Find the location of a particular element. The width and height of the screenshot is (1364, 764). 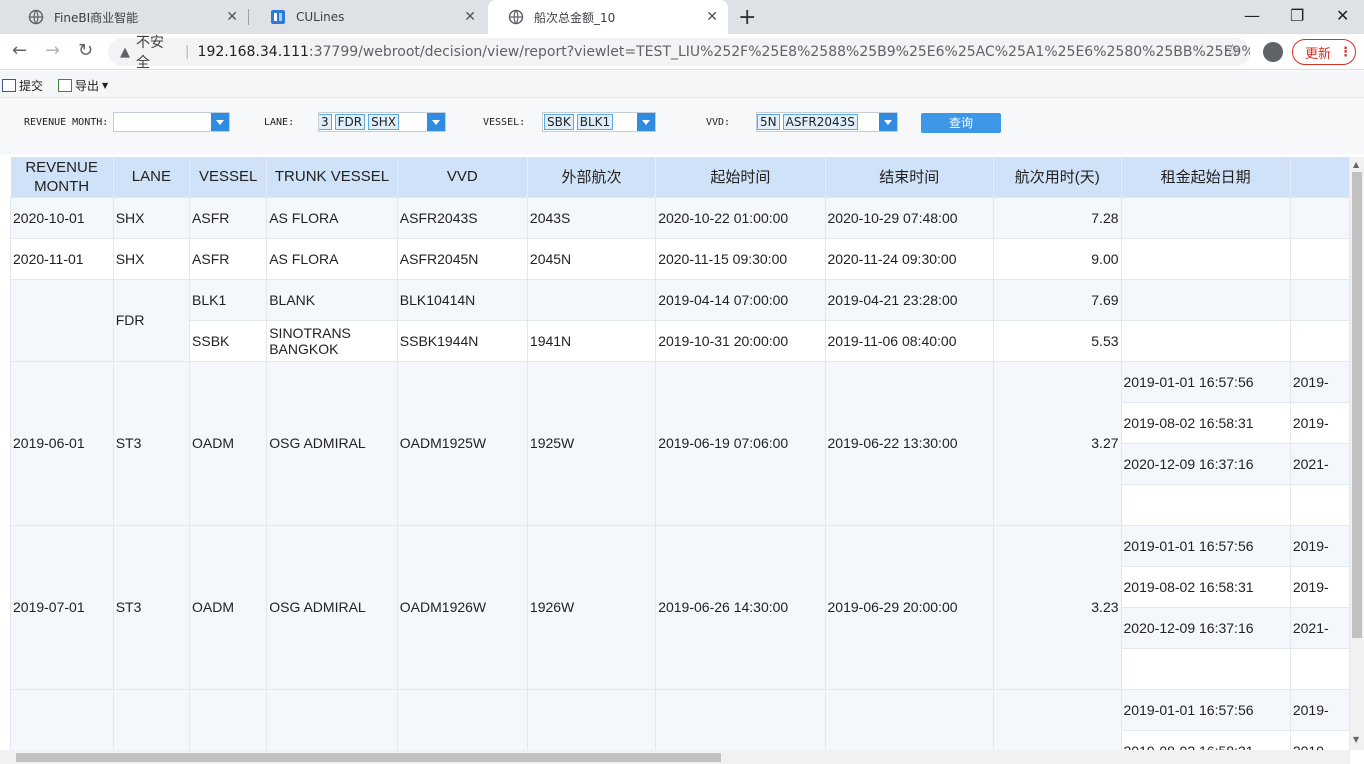

cell-ext-voyage: 1926W is located at coordinates (591, 607).